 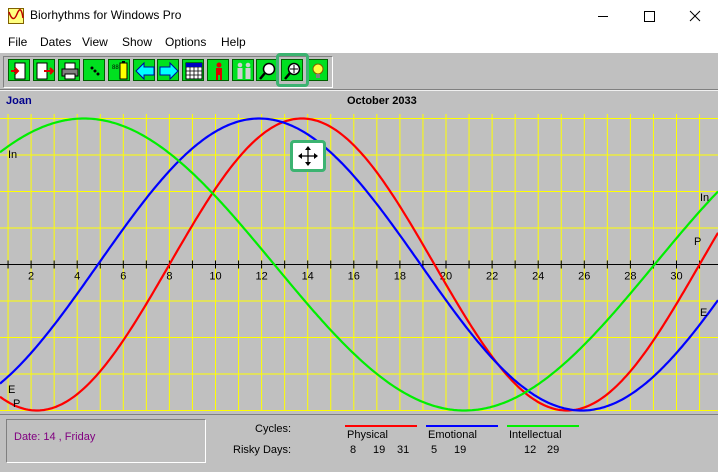 What do you see at coordinates (400, 277) in the screenshot?
I see `x-tick-label-18: 18` at bounding box center [400, 277].